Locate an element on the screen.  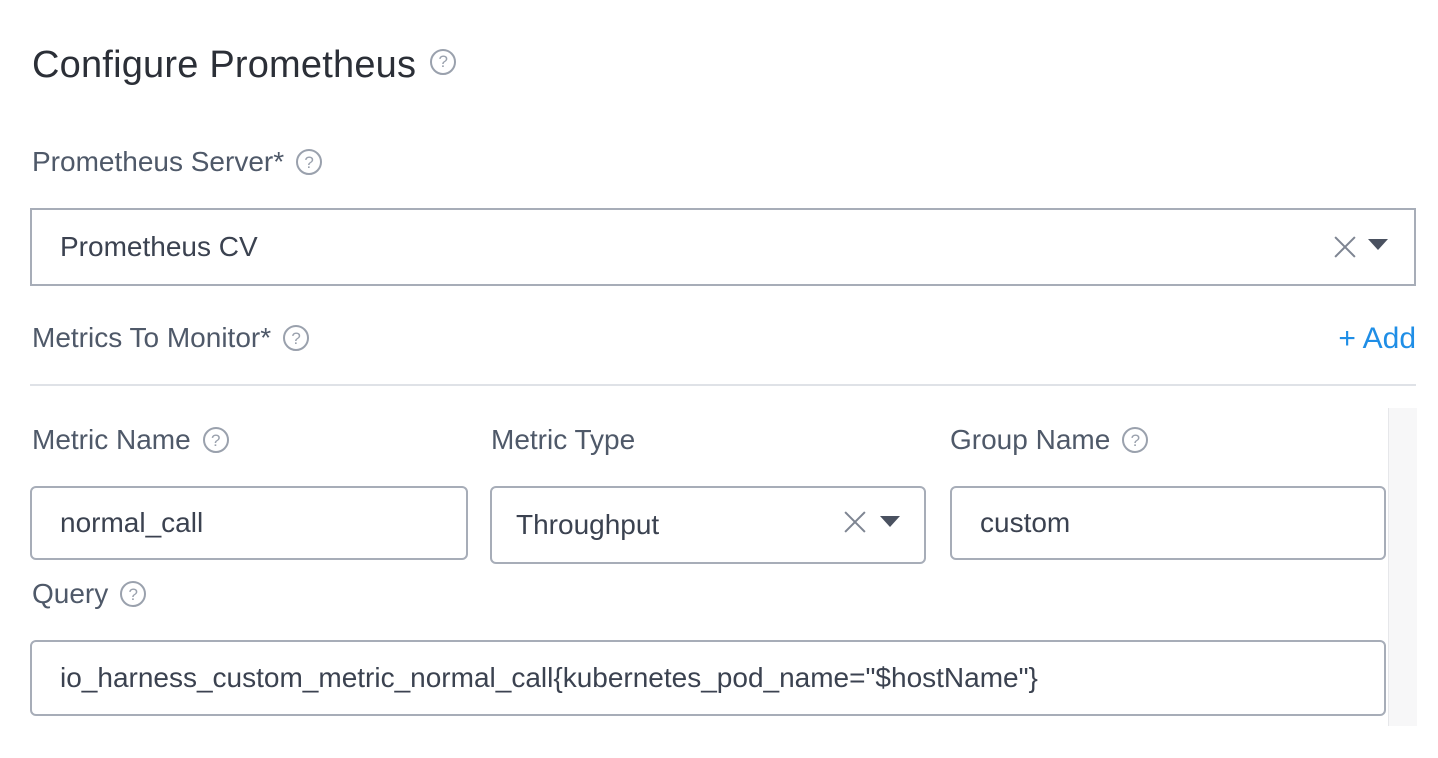
group-name-label-row: Group Name ? is located at coordinates (1049, 440).